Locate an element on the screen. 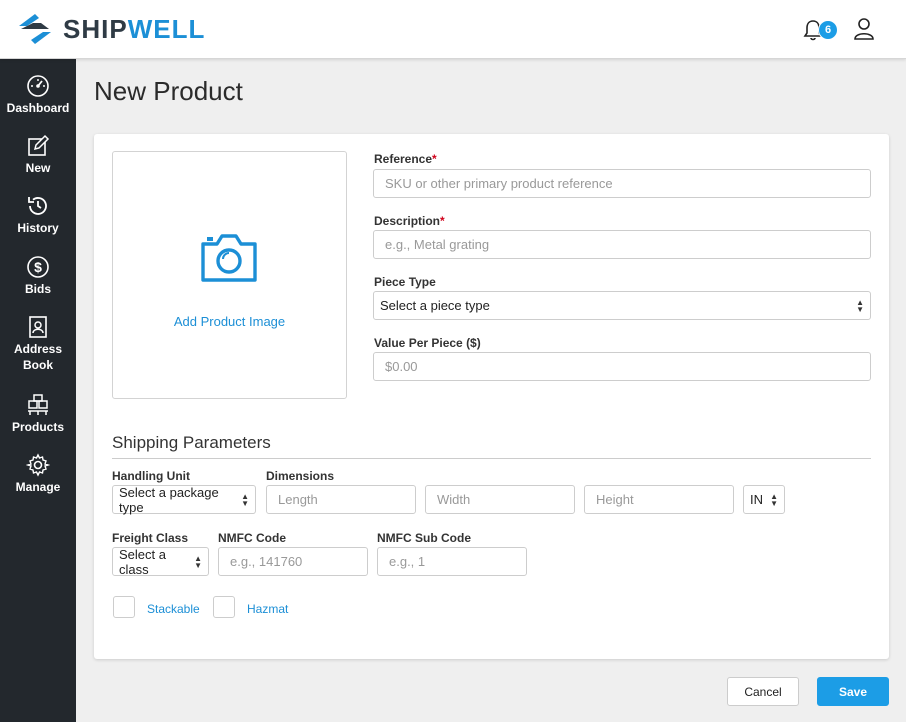  sidebar-item-label: Manage is located at coordinates (38, 487).